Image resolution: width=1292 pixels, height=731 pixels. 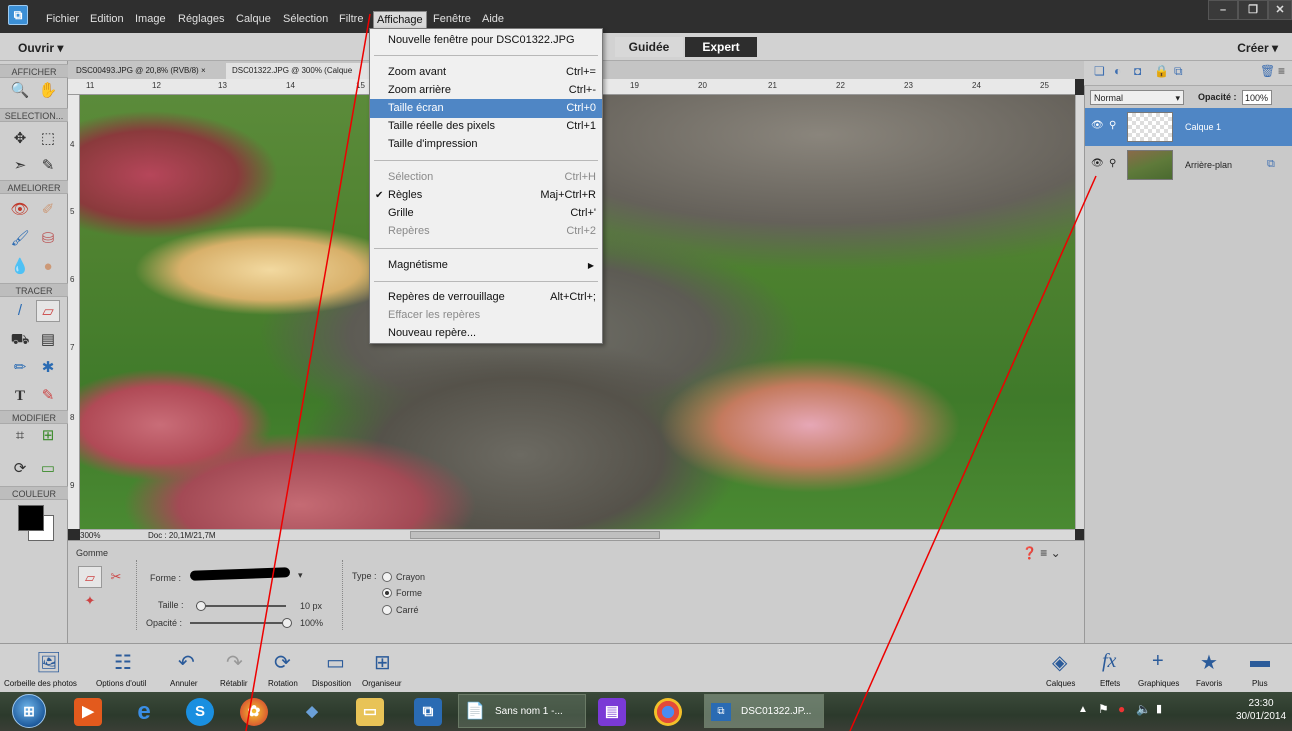 What do you see at coordinates (48, 368) in the screenshot?
I see `custom-shape-tool-icon: ✱` at bounding box center [48, 368].